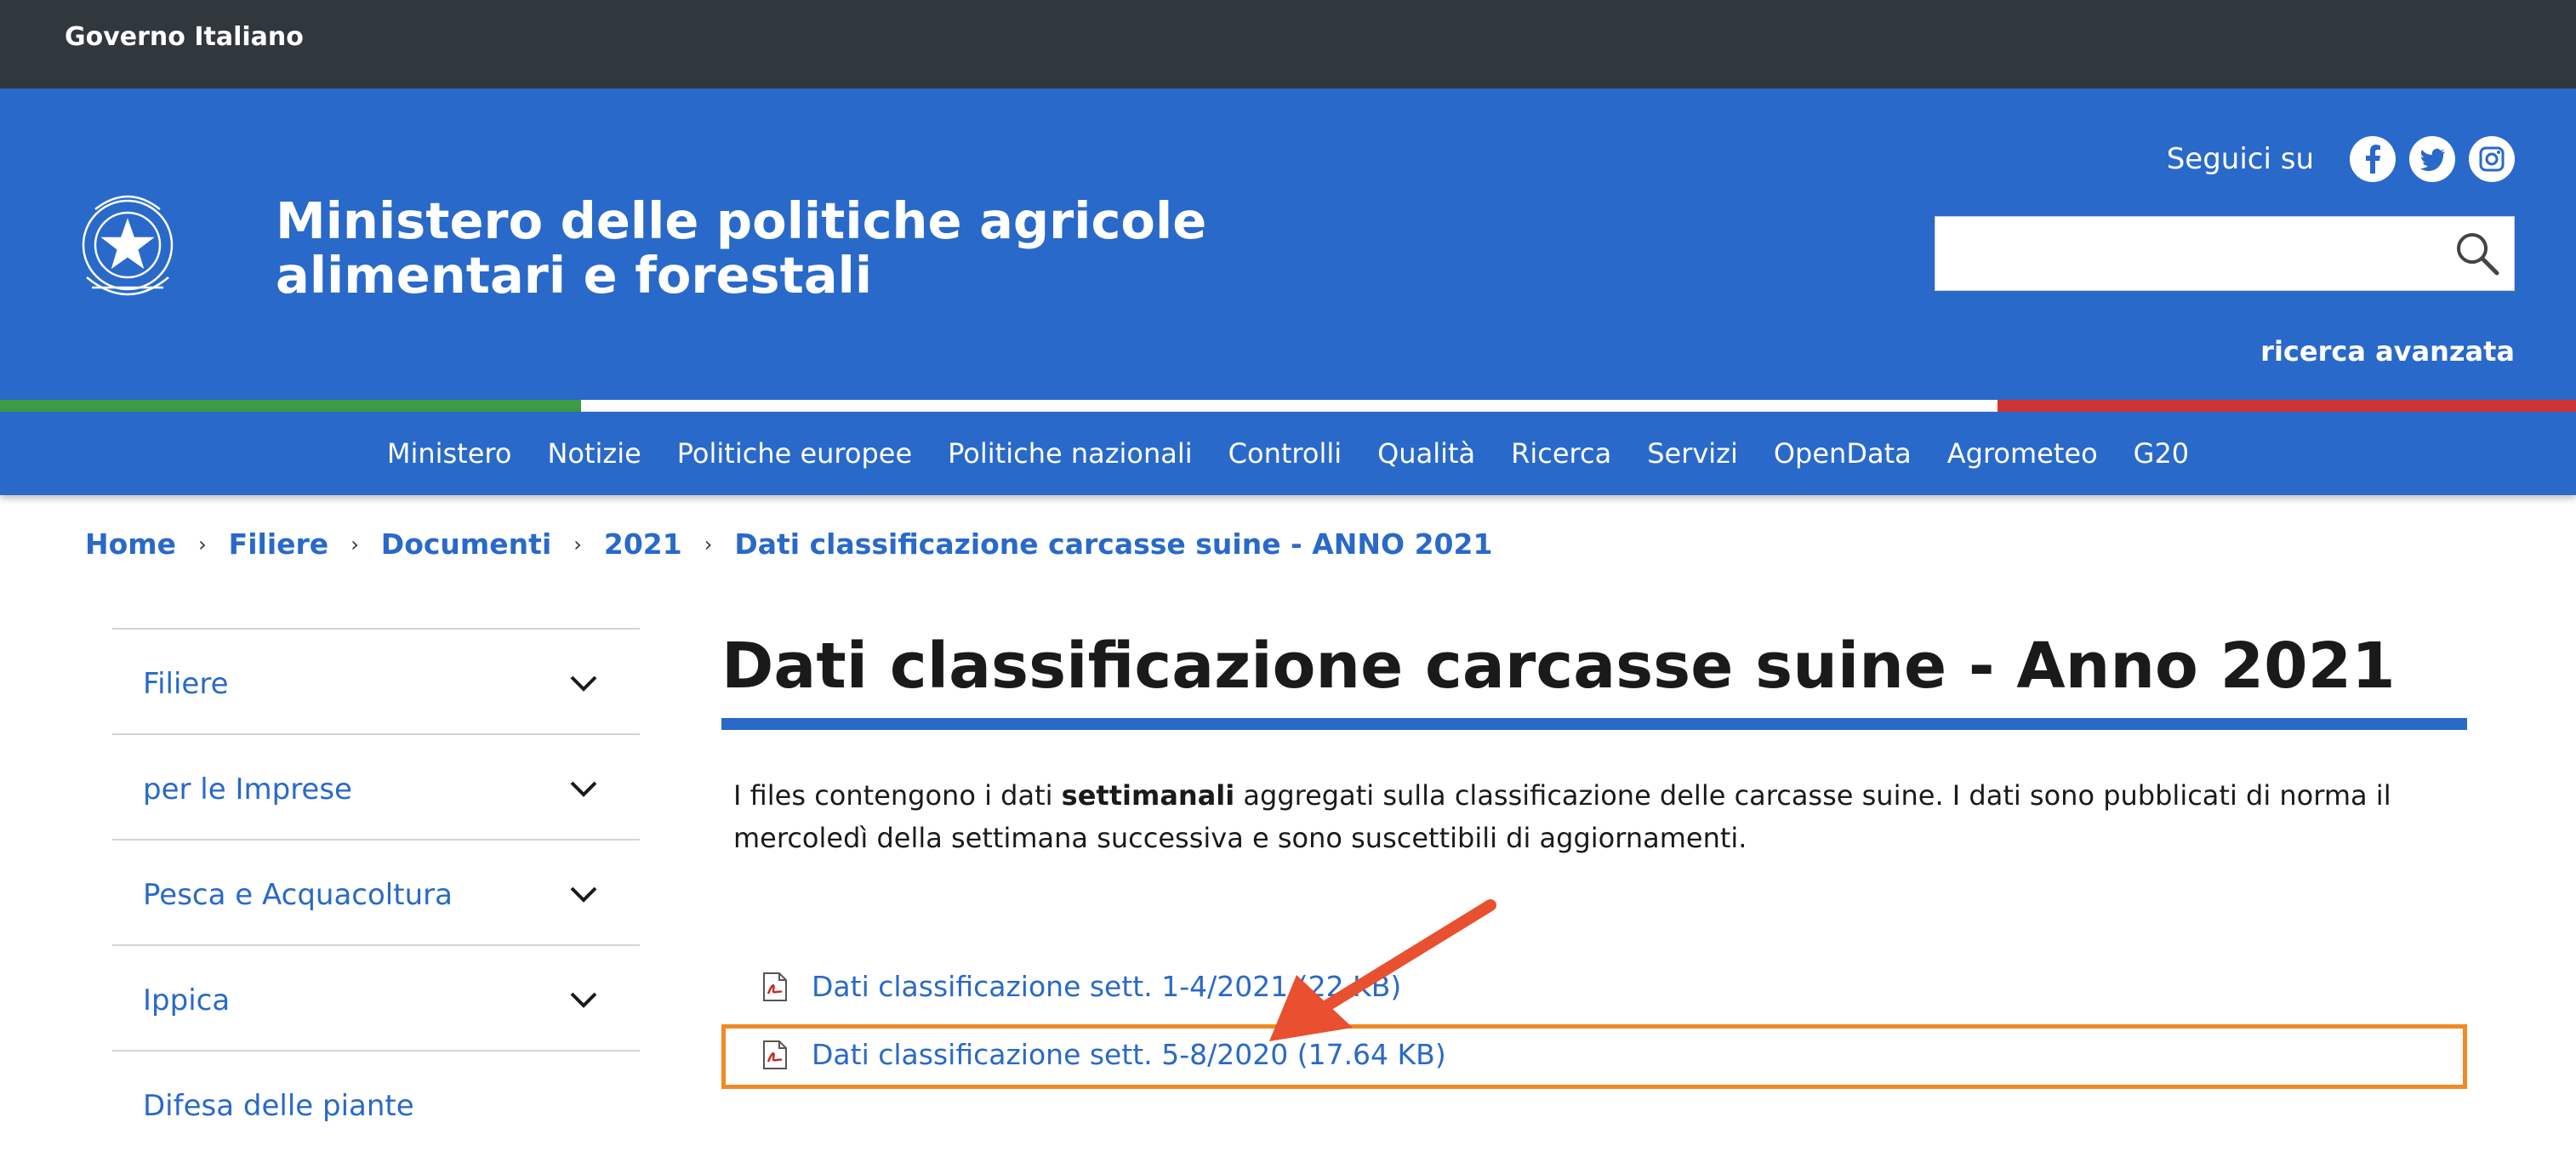 This screenshot has width=2576, height=1157. I want to click on nav-item-politiche-nazionali: Politiche nazionali, so click(1071, 454).